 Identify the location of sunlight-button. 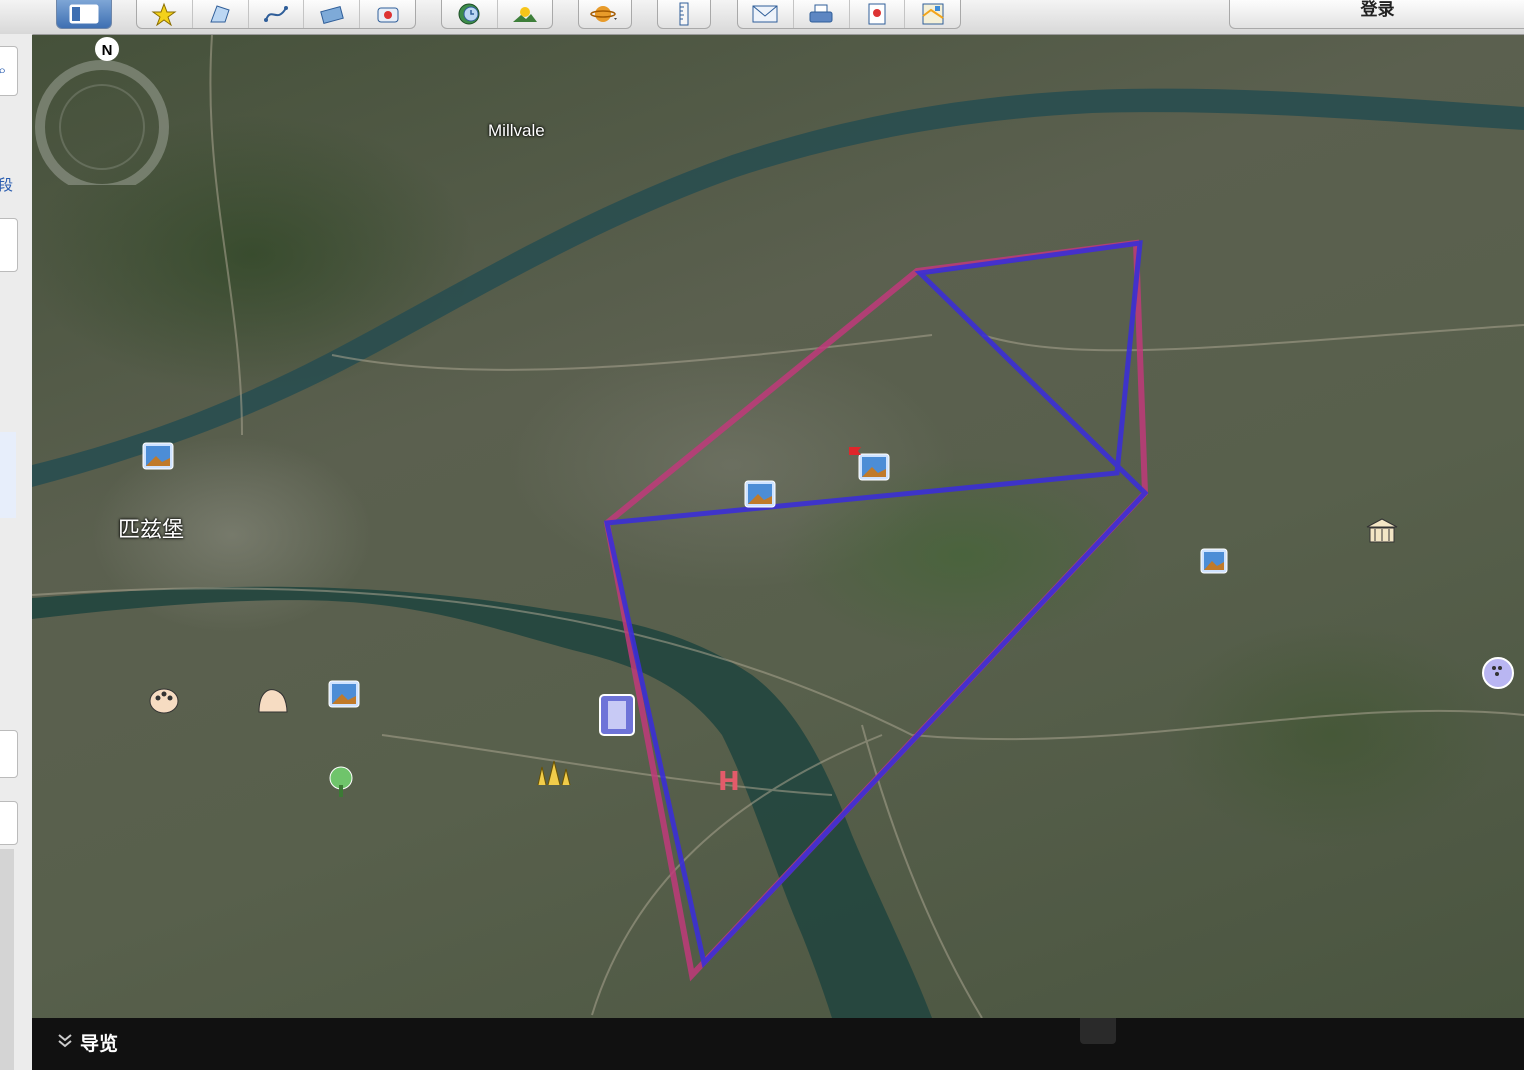
(525, 14).